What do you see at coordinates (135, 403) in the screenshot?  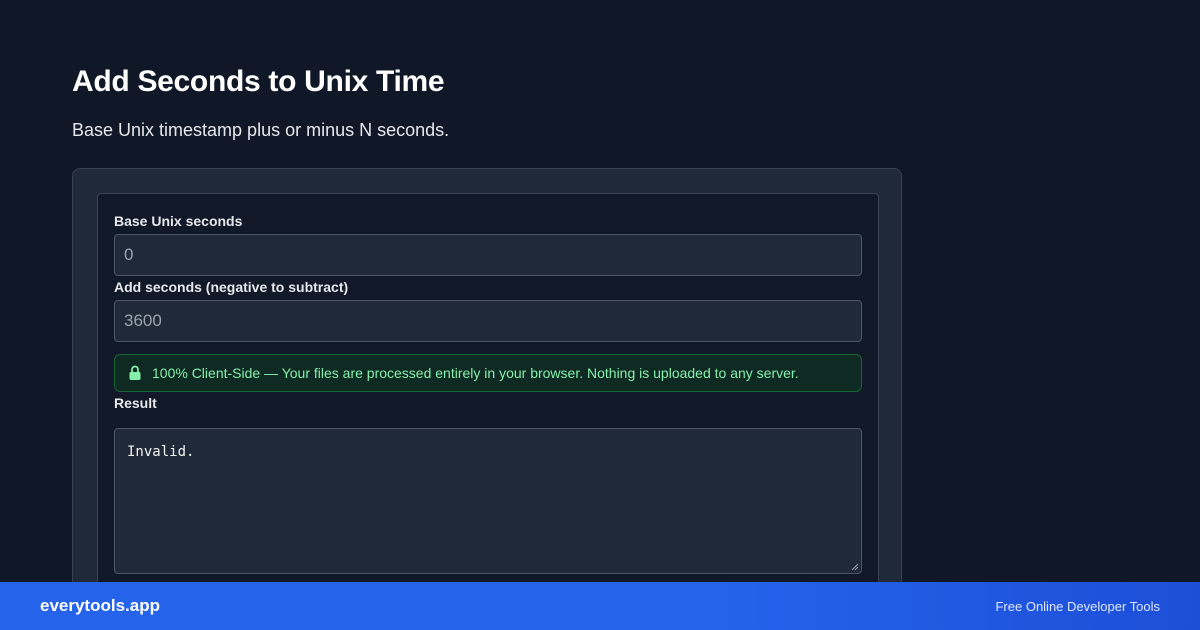 I see `result-label: Result` at bounding box center [135, 403].